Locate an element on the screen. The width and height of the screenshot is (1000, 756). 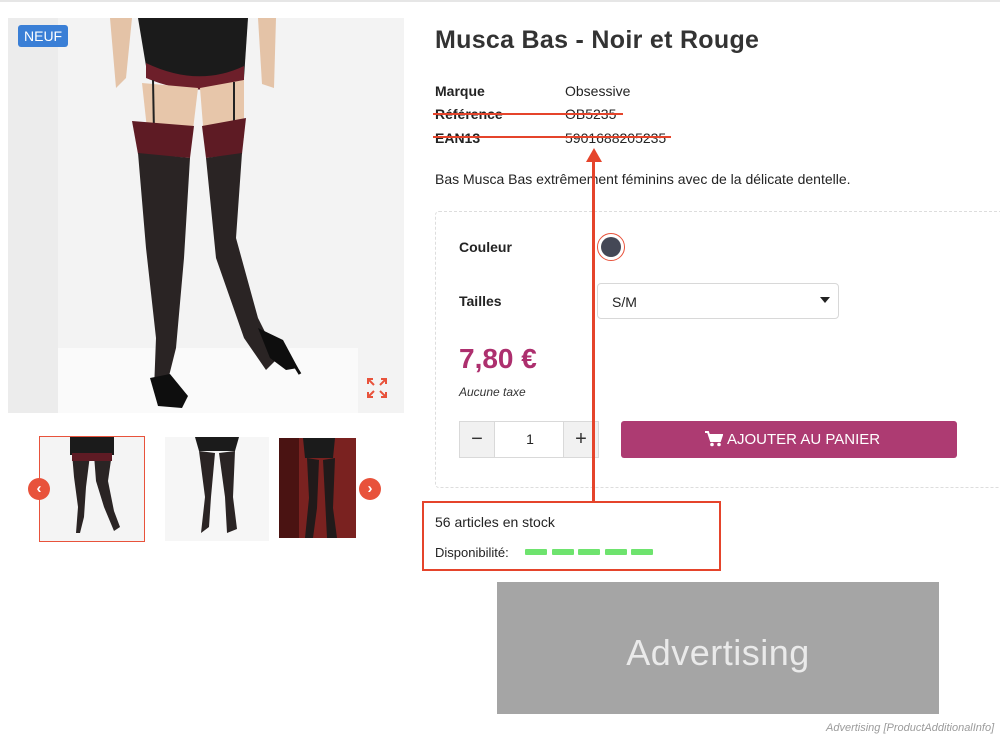
quantity-input: 1 is located at coordinates (530, 439).